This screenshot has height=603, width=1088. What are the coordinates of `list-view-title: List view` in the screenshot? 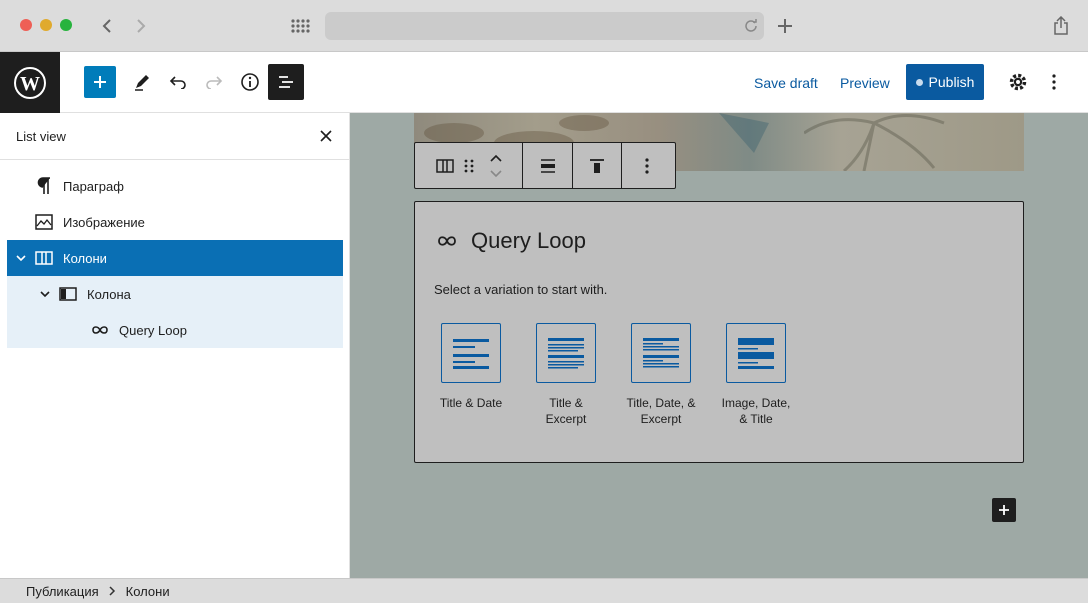 It's located at (41, 136).